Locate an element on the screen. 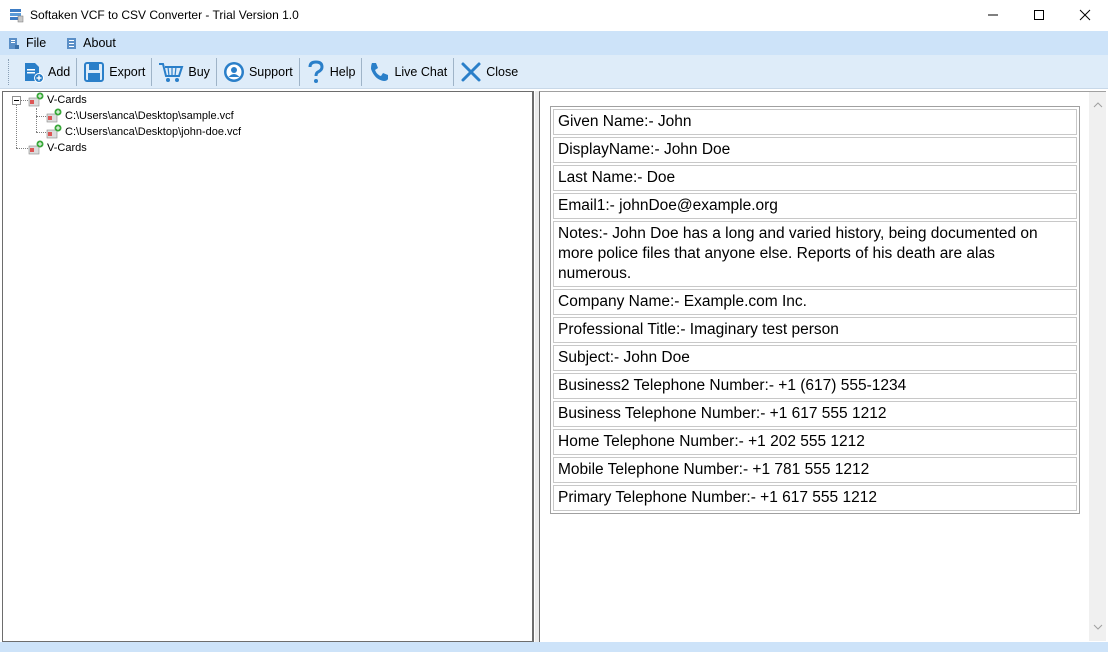 This screenshot has width=1108, height=652. maximize-button is located at coordinates (1039, 15).